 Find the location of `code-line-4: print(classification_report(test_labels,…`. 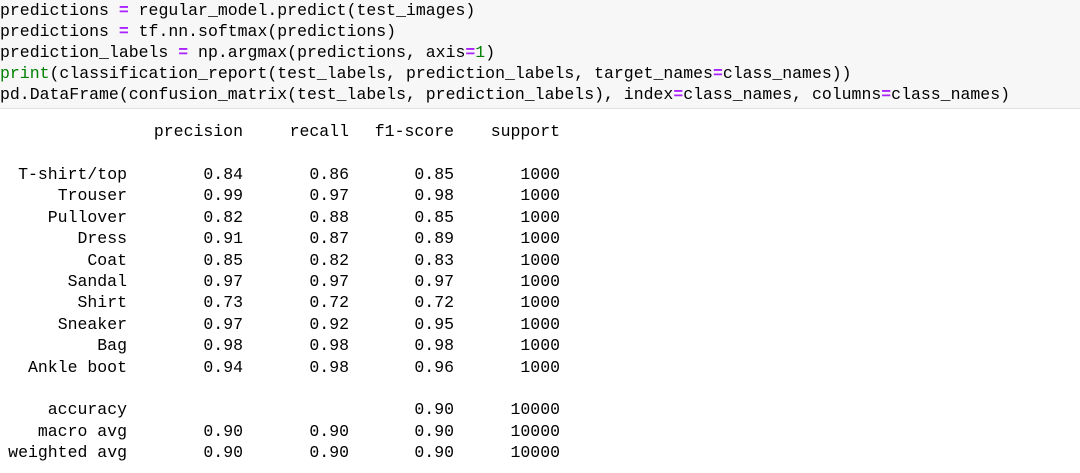

code-line-4: print(classification_report(test_labels,… is located at coordinates (426, 73).